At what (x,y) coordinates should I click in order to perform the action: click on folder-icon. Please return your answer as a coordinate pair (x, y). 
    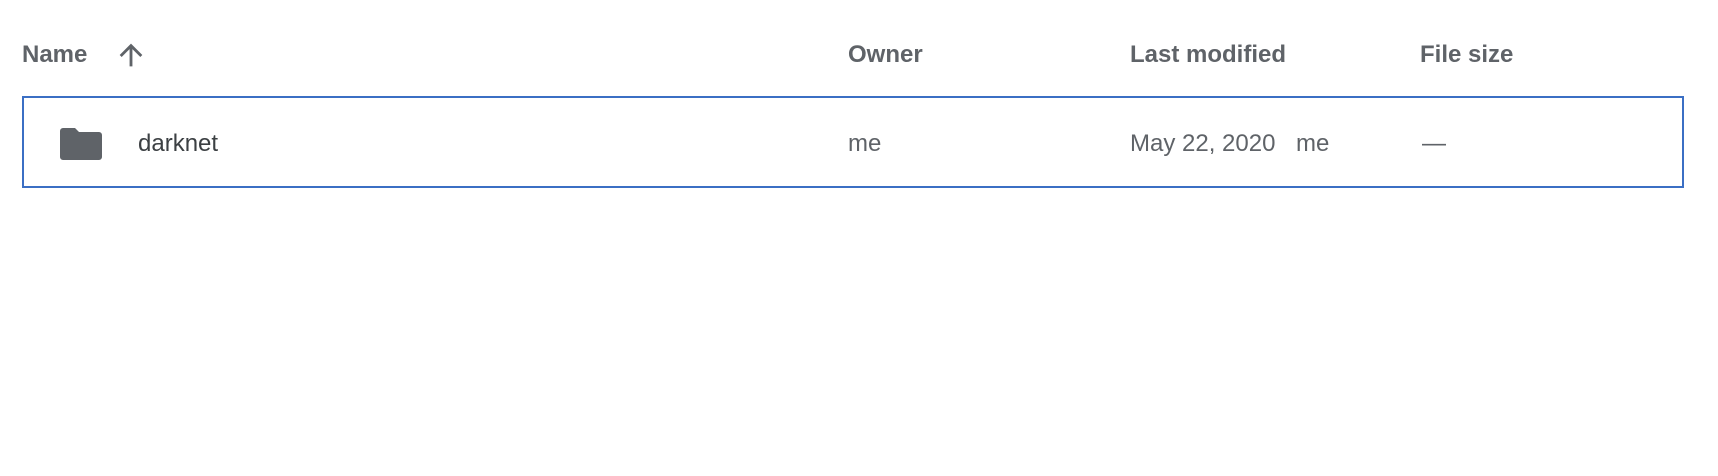
    Looking at the image, I should click on (81, 144).